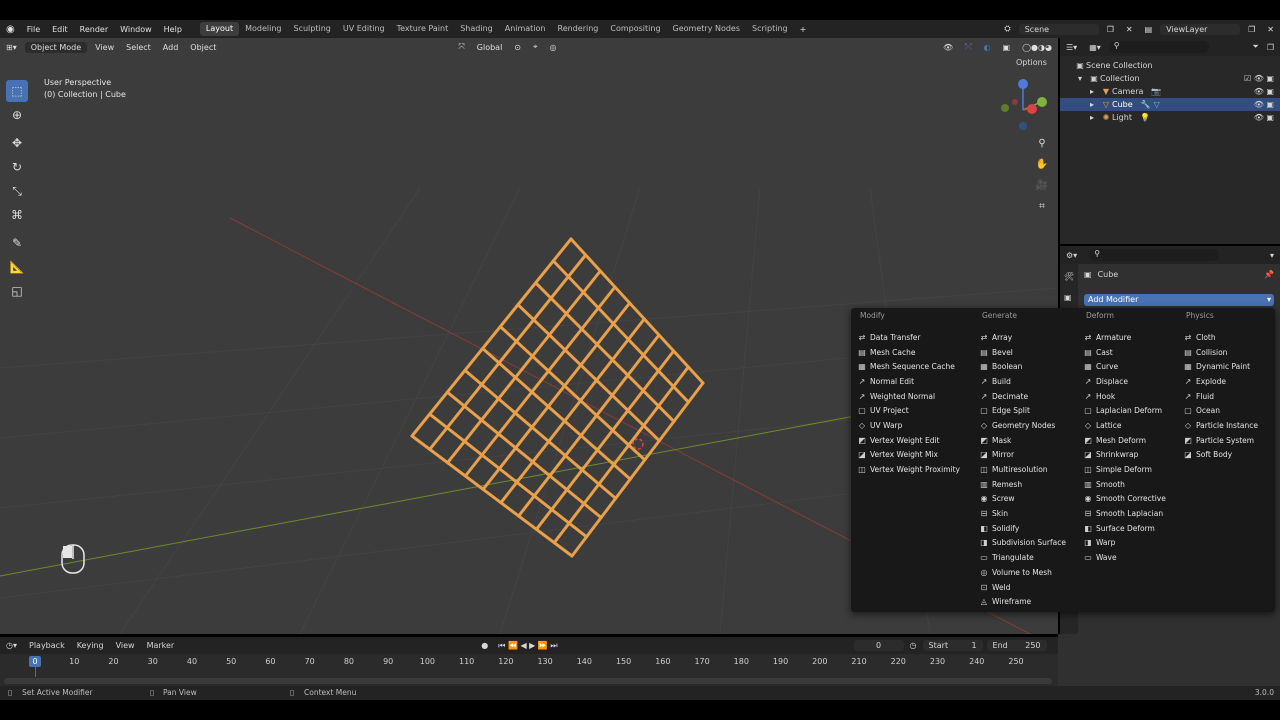 The image size is (1280, 720). I want to click on modifier-item-ocean: ▢ Ocean, so click(1219, 410).